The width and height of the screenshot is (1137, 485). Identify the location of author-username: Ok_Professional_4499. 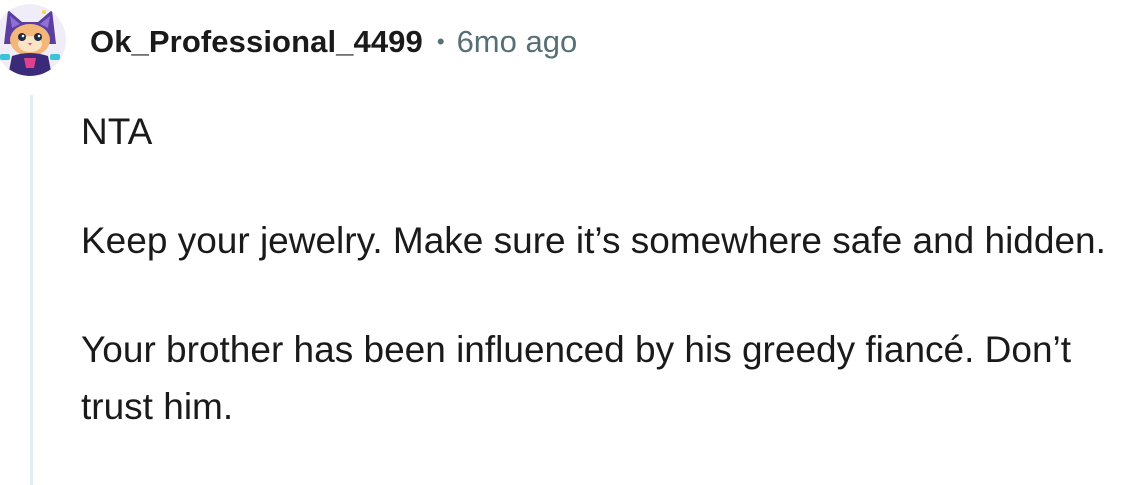
(256, 42).